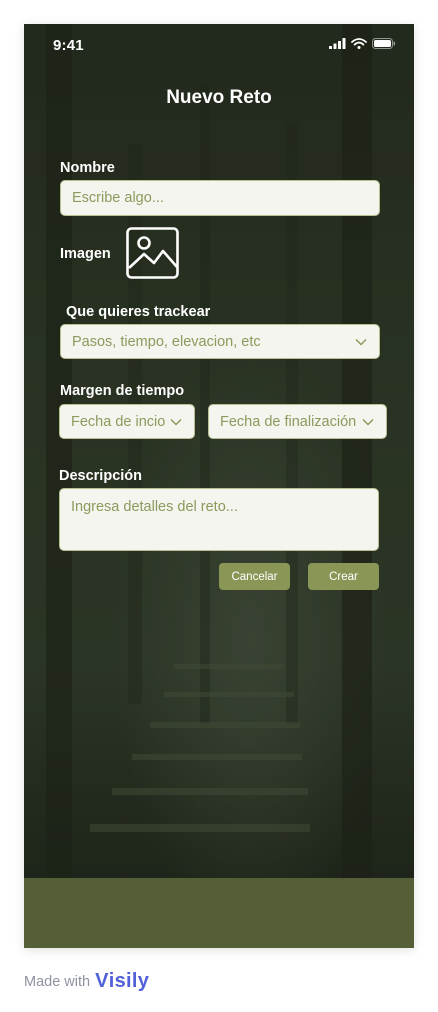  I want to click on status-icons, so click(362, 43).